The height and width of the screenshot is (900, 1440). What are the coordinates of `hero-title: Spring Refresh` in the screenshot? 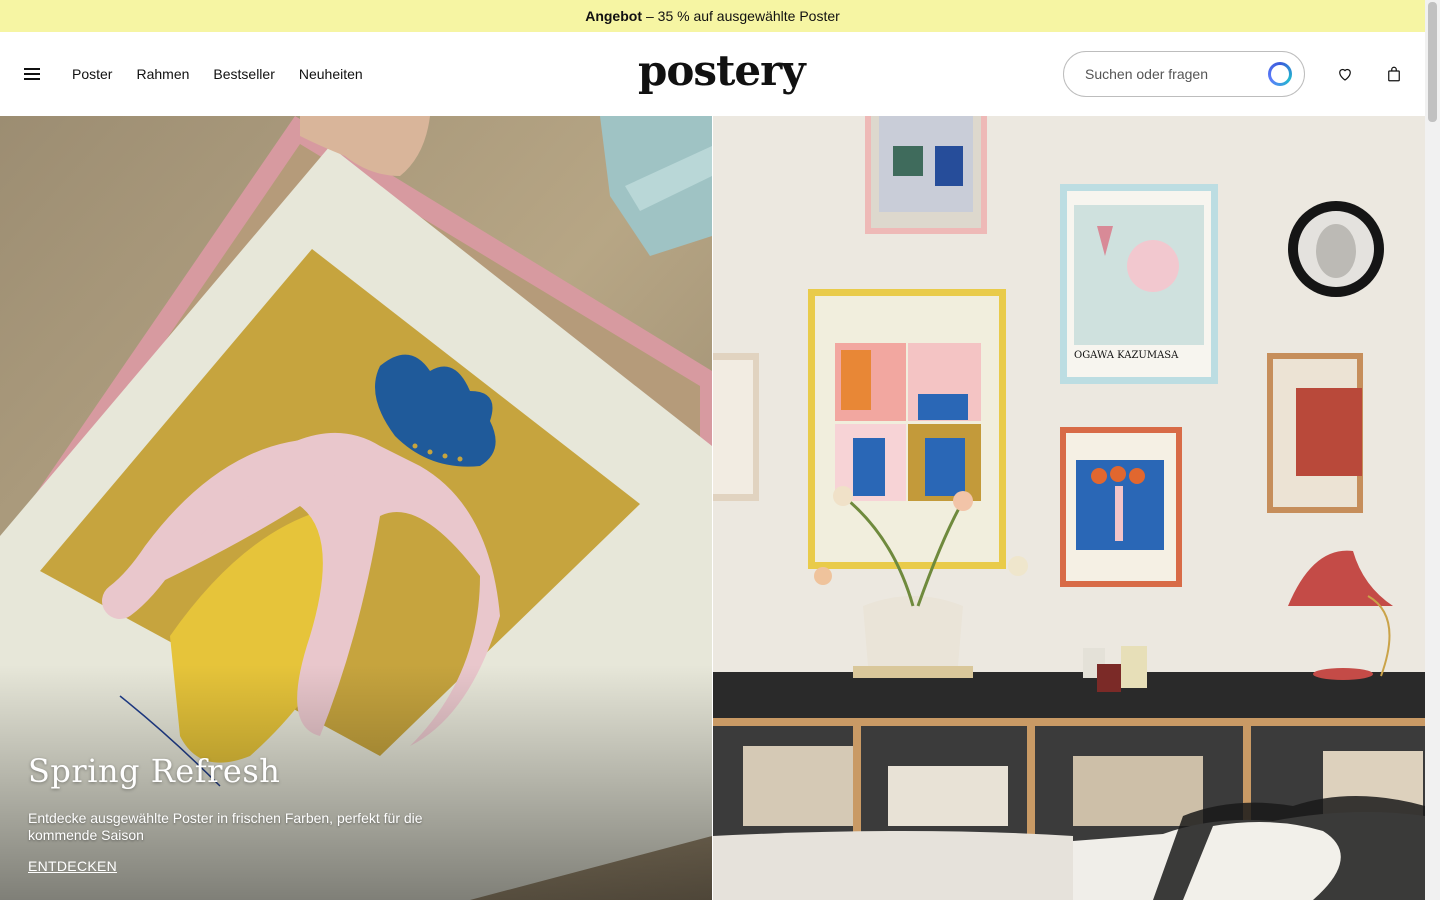 It's located at (154, 771).